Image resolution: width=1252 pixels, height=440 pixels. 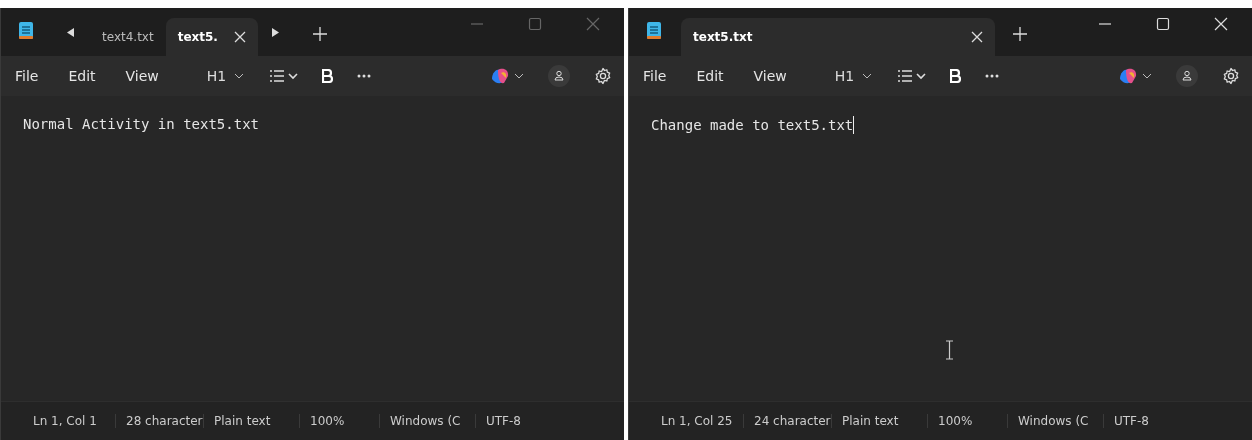 What do you see at coordinates (752, 125) in the screenshot?
I see `document-text: Change made to text5.txt` at bounding box center [752, 125].